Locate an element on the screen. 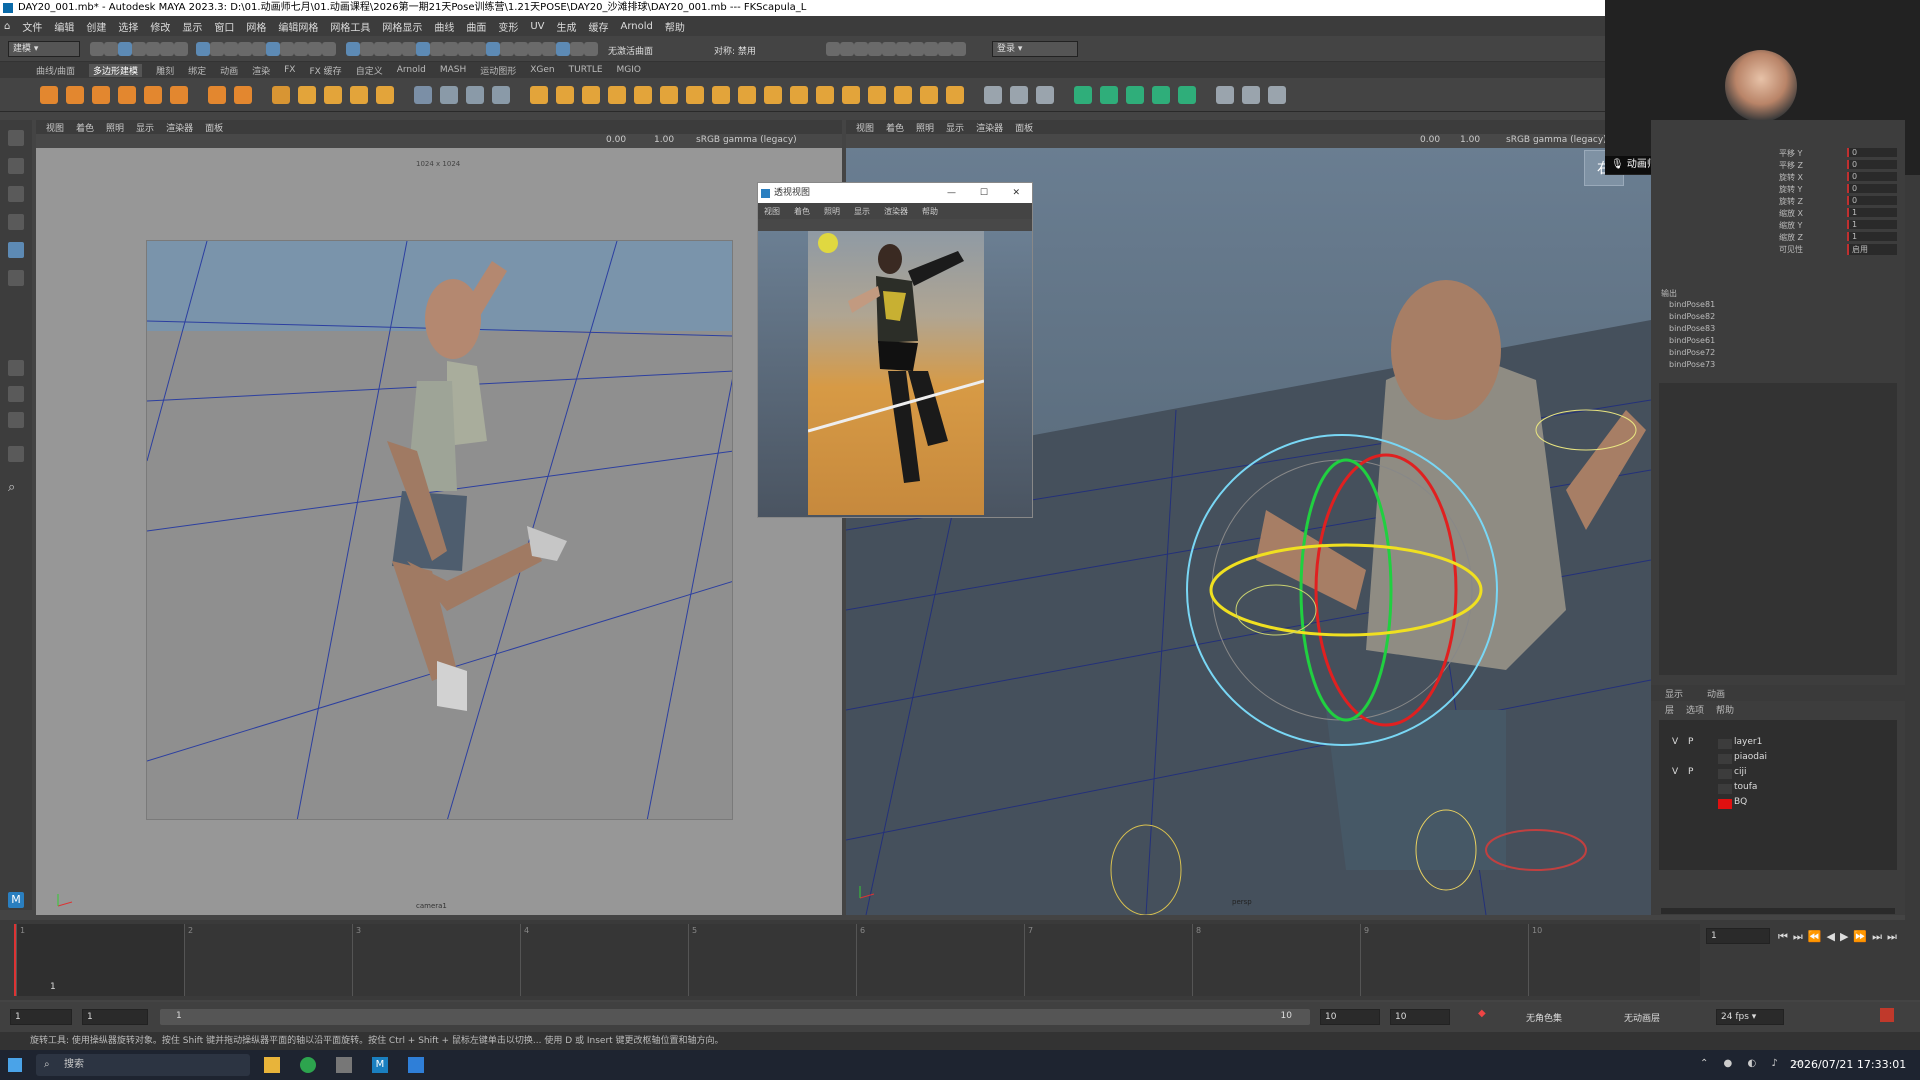  shelf-tab-3: 绑定 is located at coordinates (197, 70).